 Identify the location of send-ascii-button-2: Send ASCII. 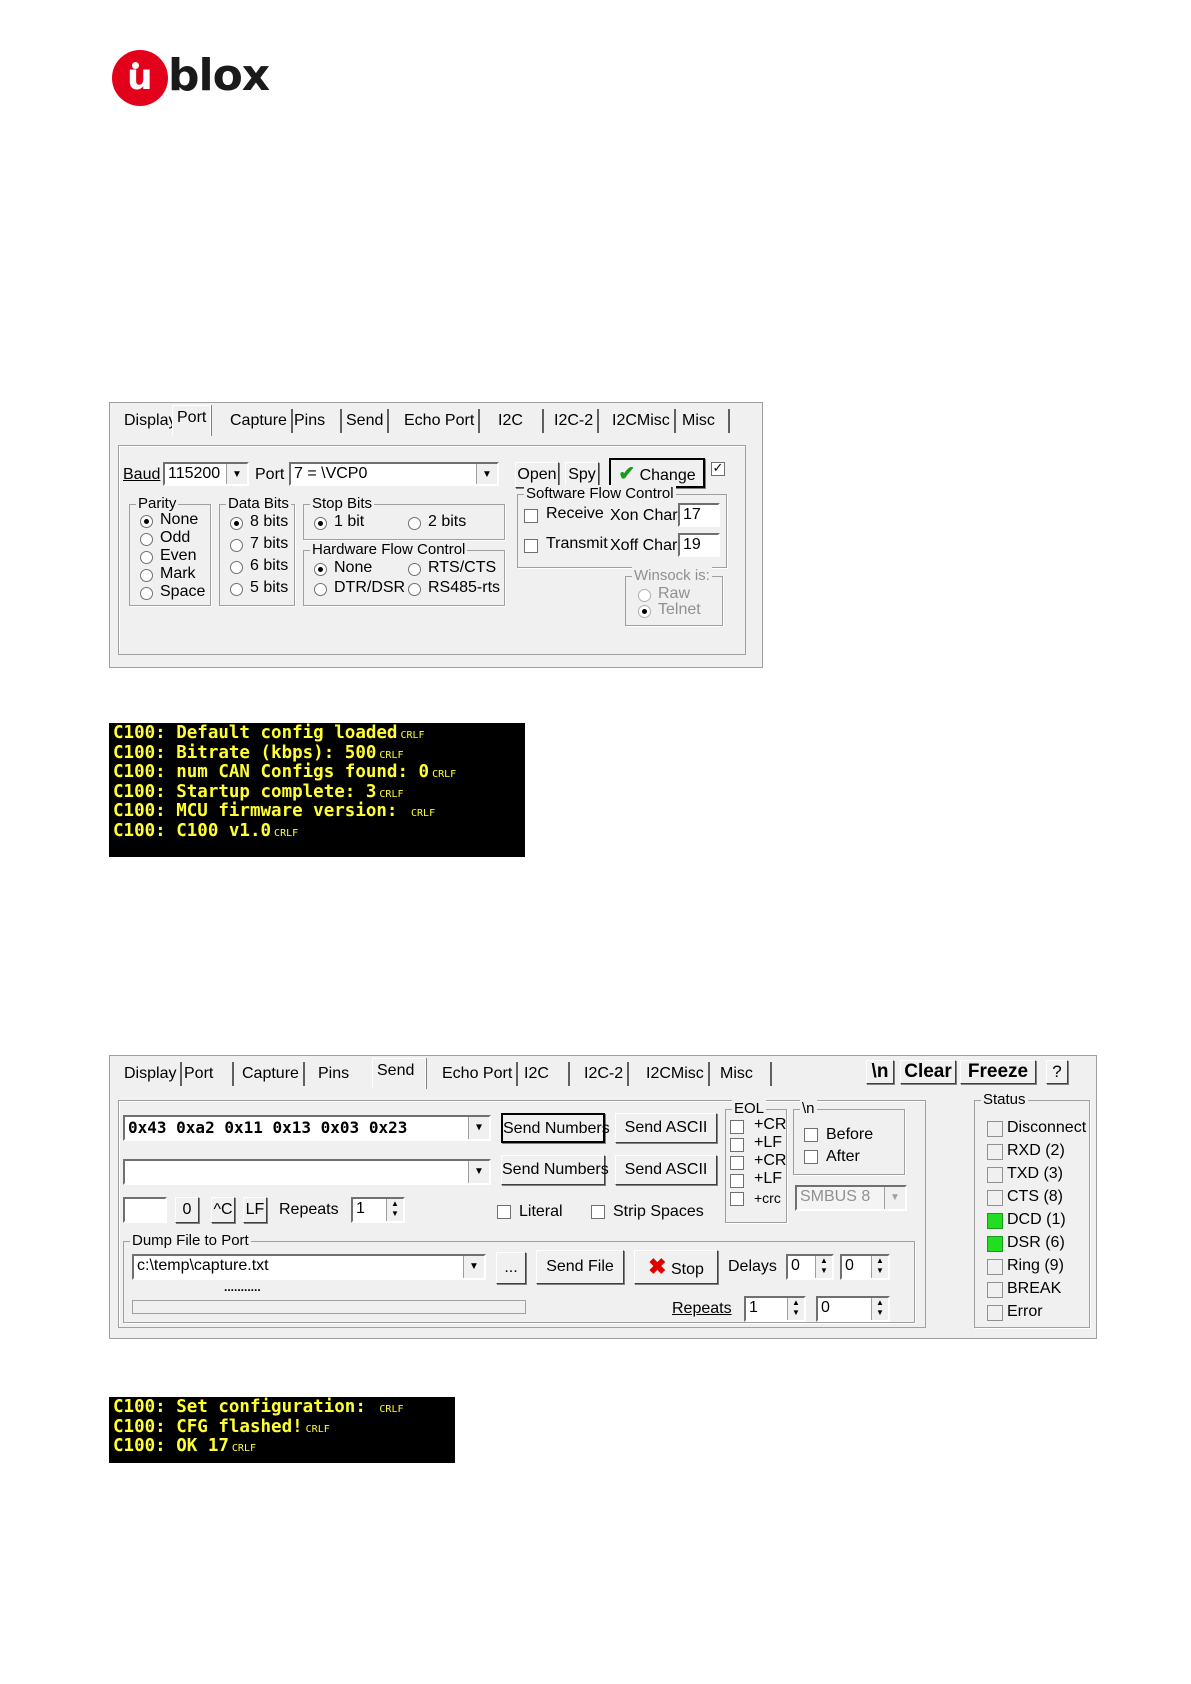
(666, 1170).